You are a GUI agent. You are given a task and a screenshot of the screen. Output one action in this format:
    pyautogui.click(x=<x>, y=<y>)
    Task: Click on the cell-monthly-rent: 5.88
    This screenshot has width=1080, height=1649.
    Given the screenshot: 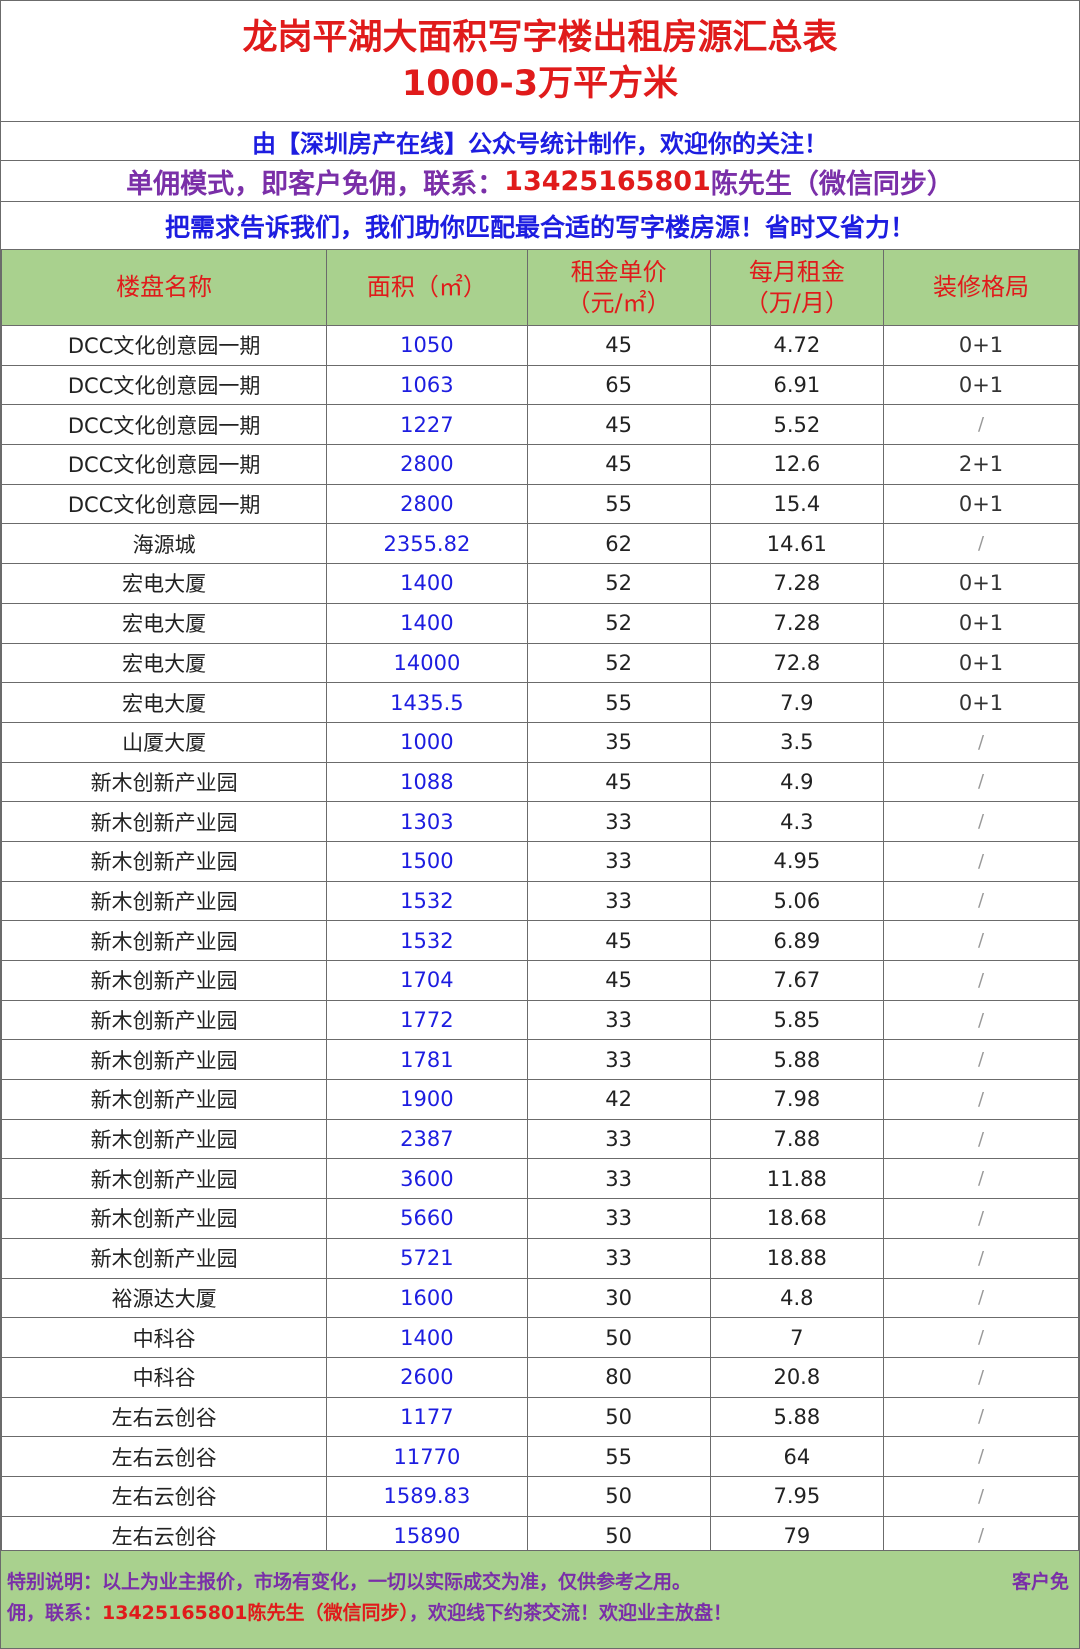 What is the action you would take?
    pyautogui.click(x=797, y=1417)
    